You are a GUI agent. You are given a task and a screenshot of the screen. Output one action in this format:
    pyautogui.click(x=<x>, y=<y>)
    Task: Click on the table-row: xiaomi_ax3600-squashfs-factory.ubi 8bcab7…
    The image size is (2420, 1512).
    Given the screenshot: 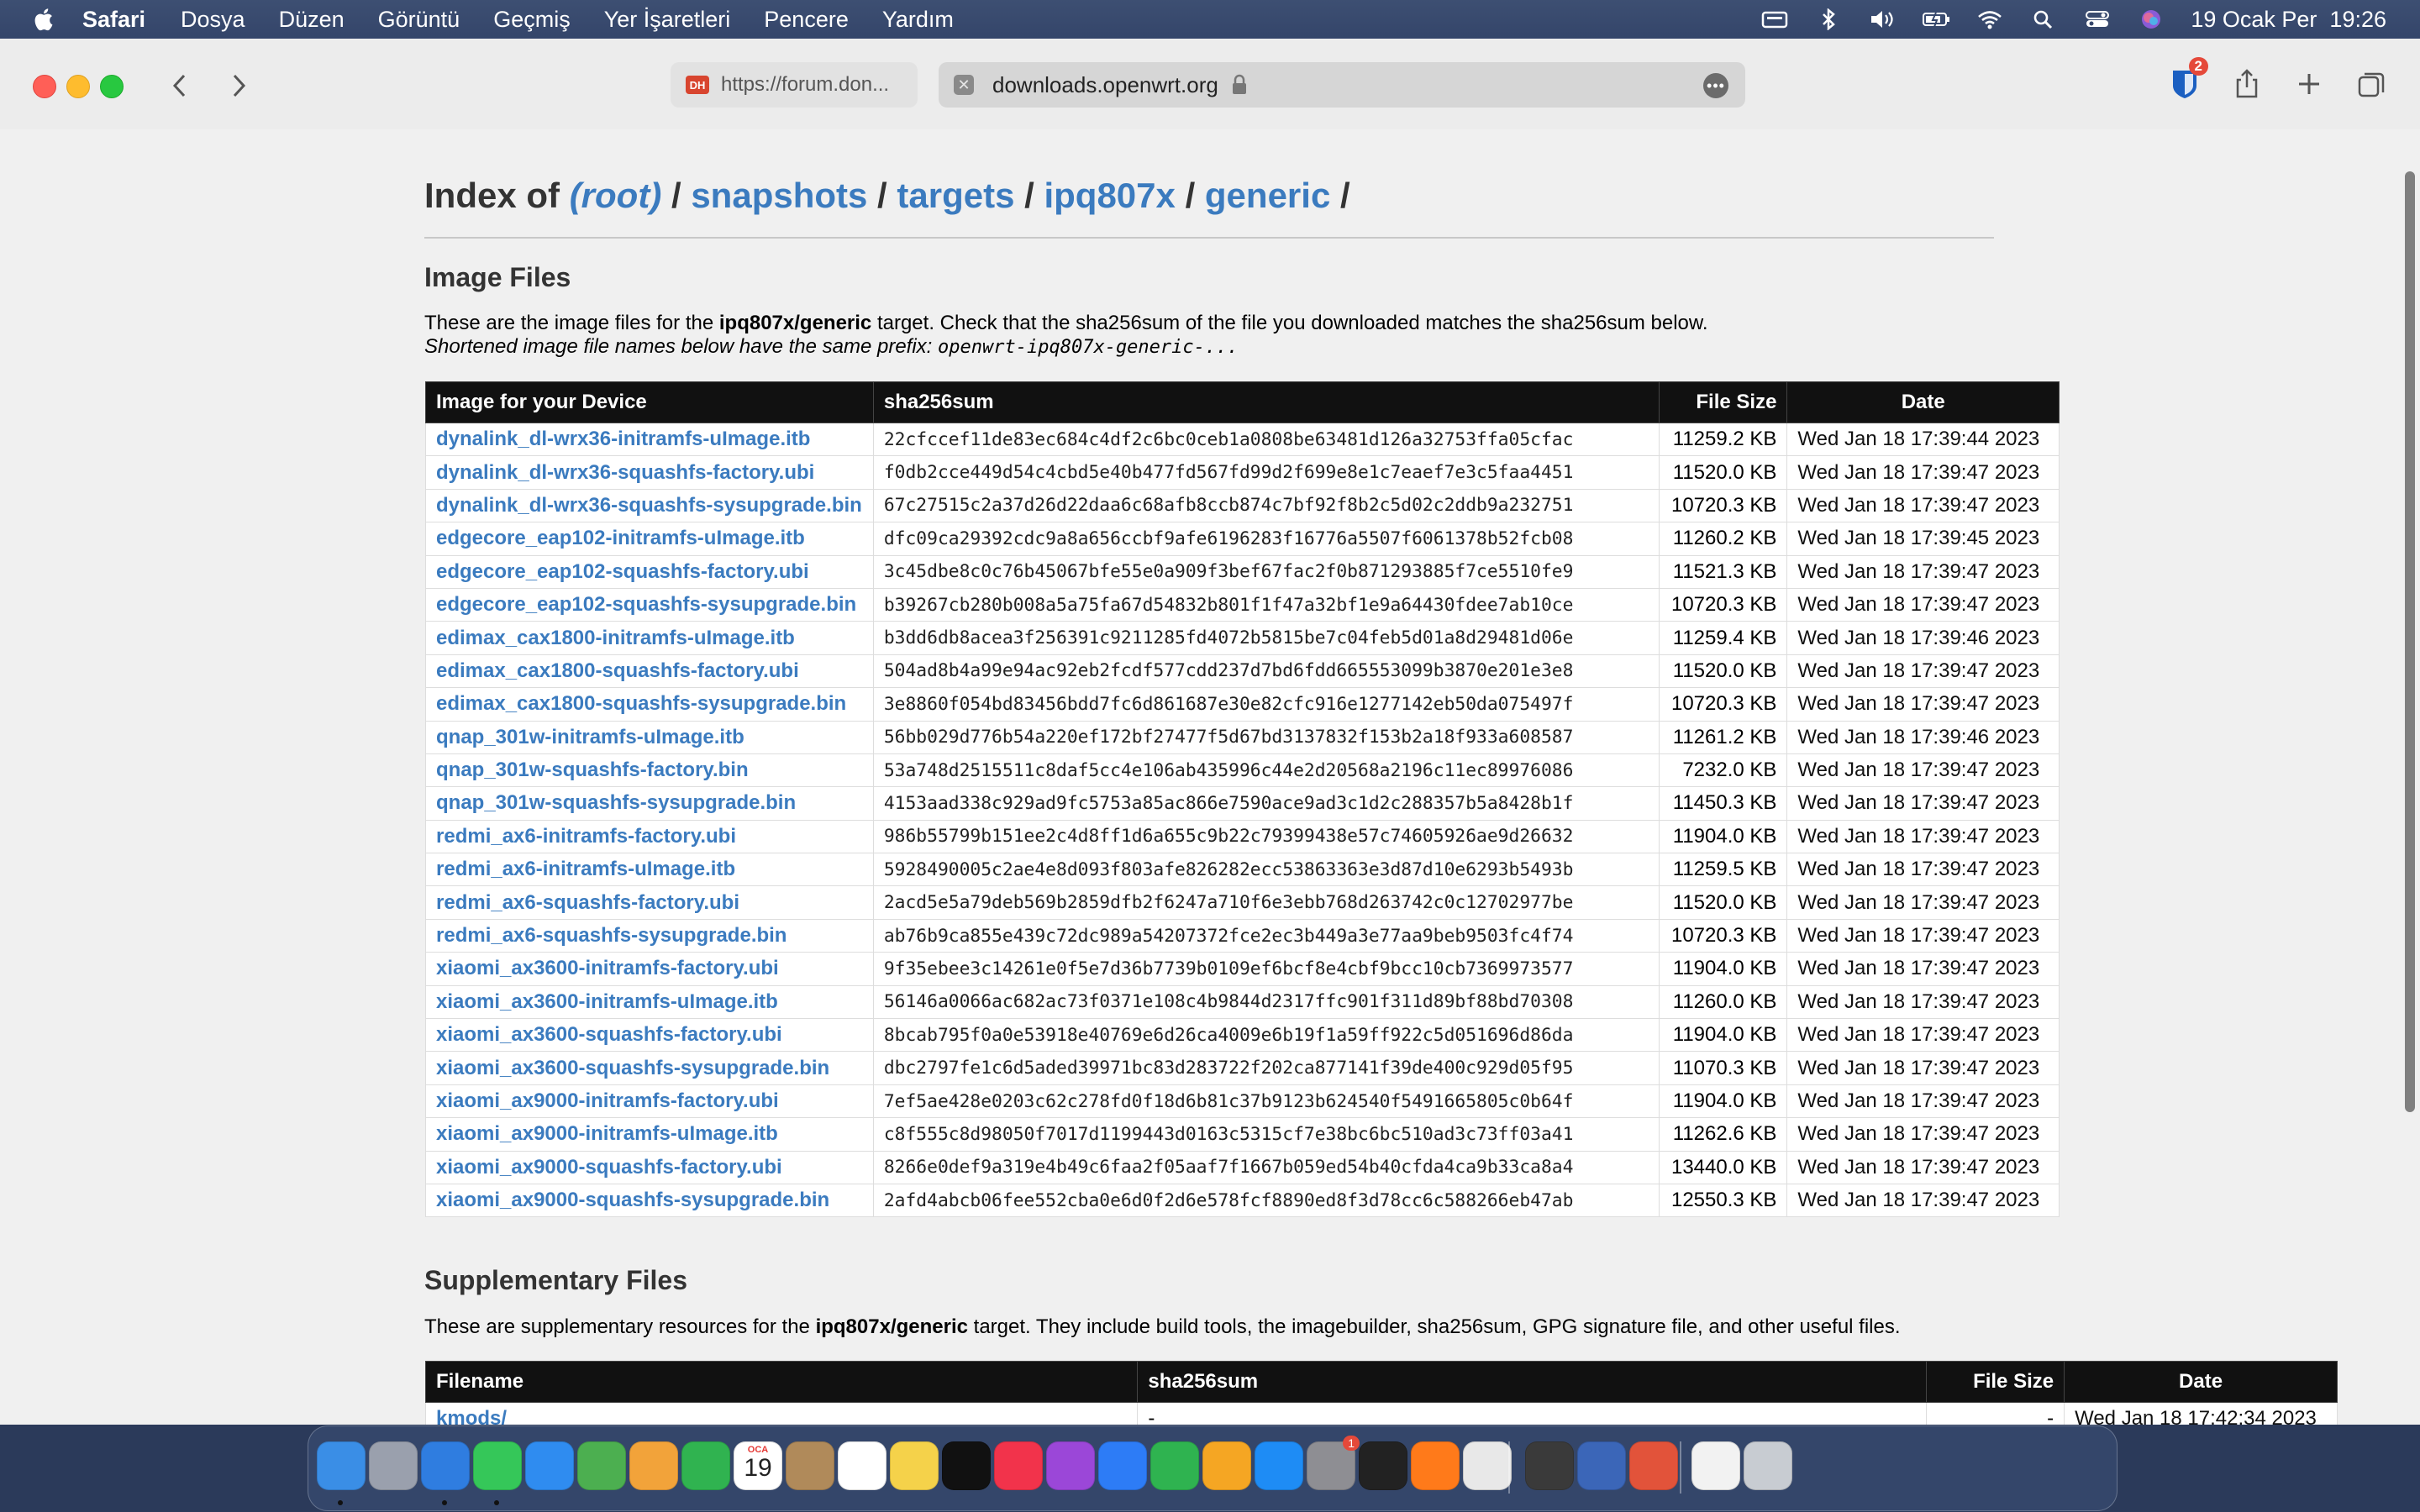 What is the action you would take?
    pyautogui.click(x=1242, y=1035)
    